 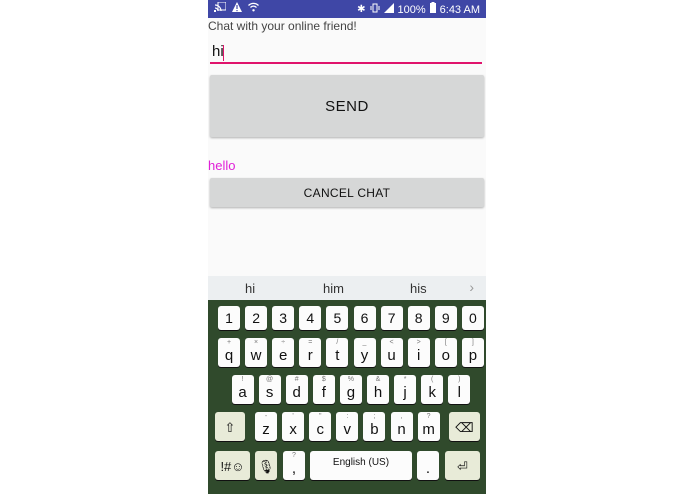 I want to click on key-y: _ y, so click(x=364, y=352).